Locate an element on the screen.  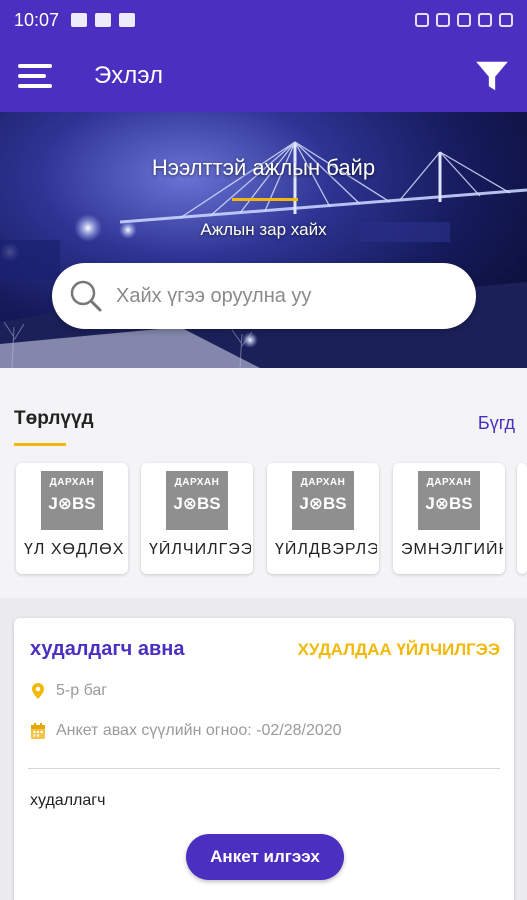
job-deadline-row: Анкет авах сүүлийн огноо: -02/28/2020 is located at coordinates (186, 731).